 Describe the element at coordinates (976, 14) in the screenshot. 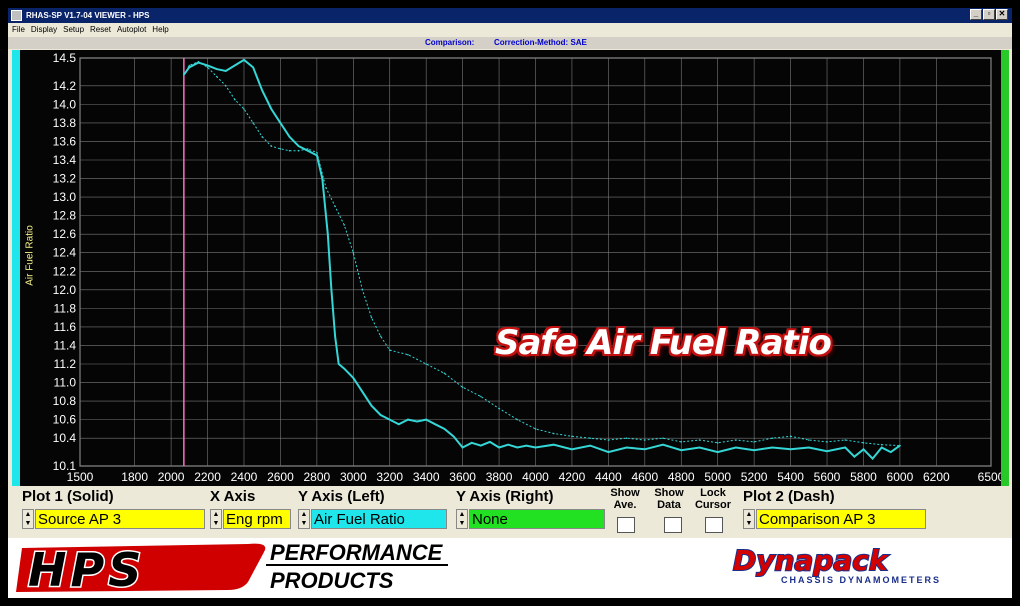

I see `minimize-button: _` at that location.